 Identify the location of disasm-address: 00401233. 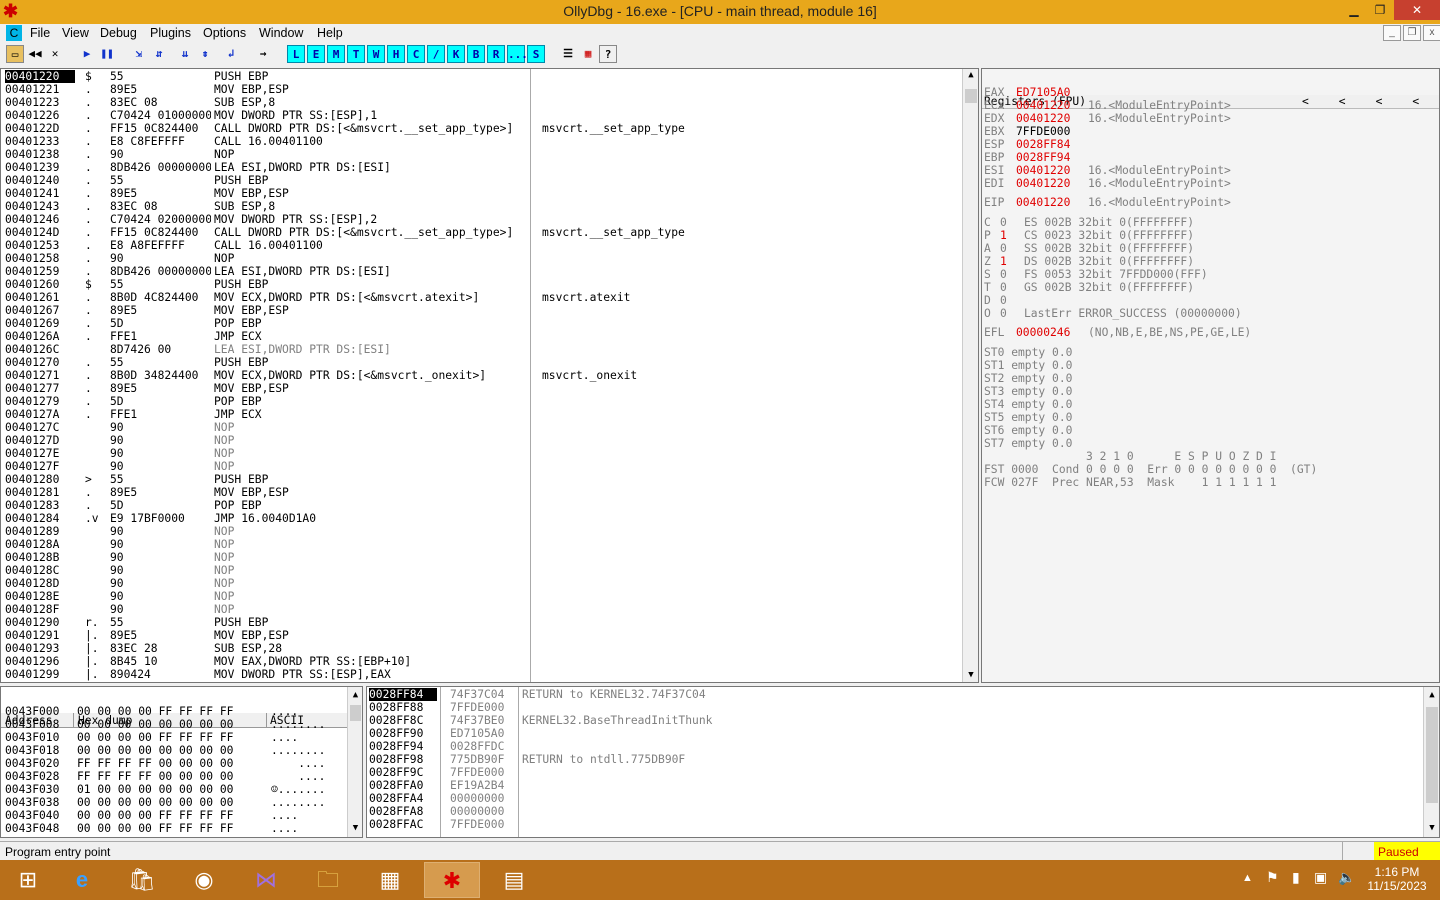
(40, 141).